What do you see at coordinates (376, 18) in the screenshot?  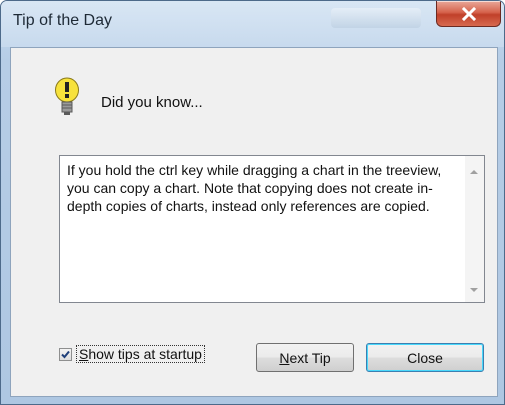 I see `titlebar-blur` at bounding box center [376, 18].